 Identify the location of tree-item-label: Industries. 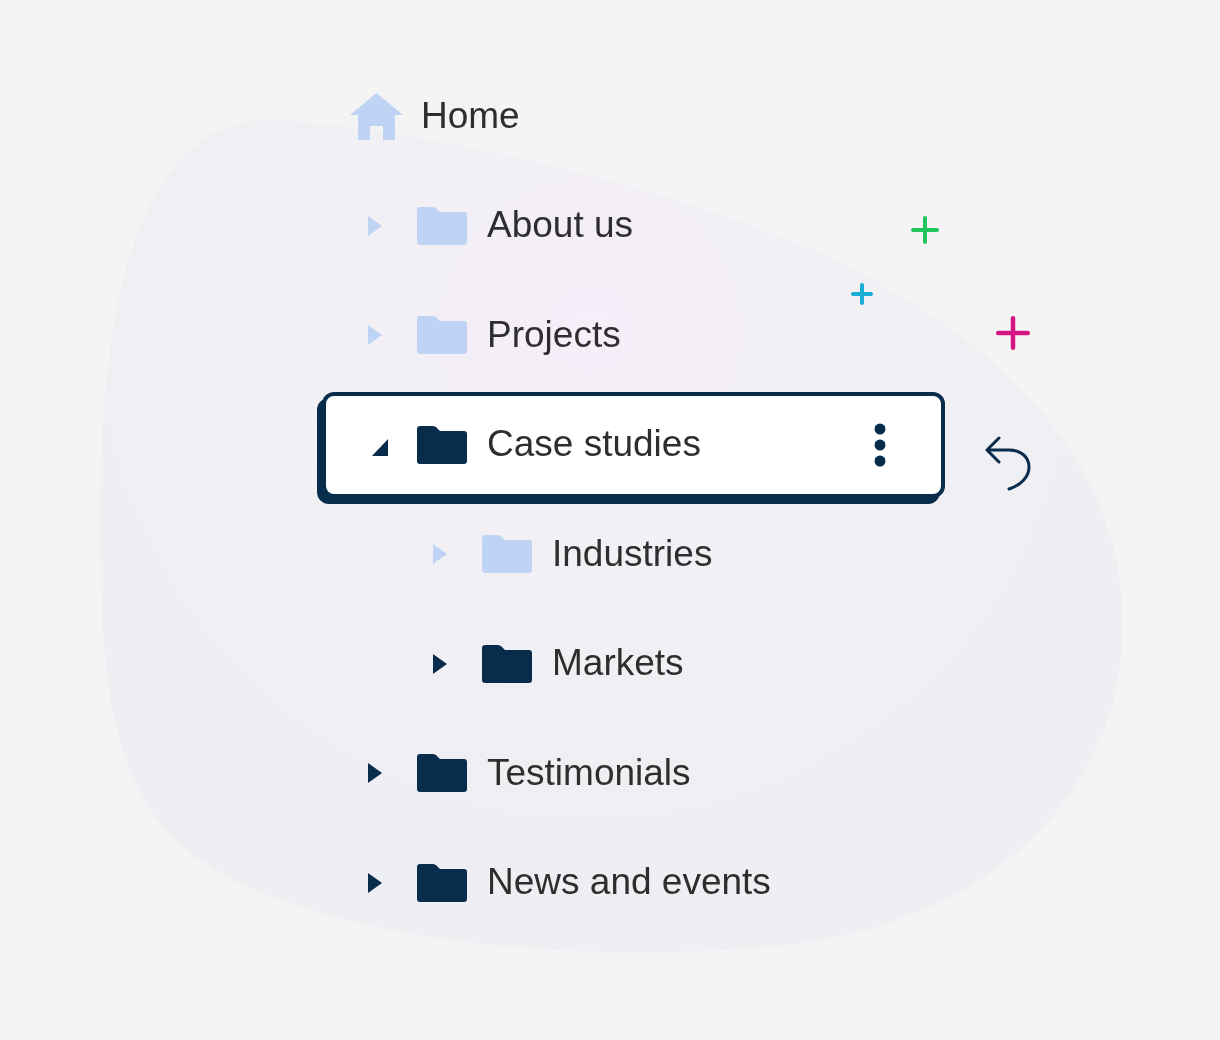
(632, 554).